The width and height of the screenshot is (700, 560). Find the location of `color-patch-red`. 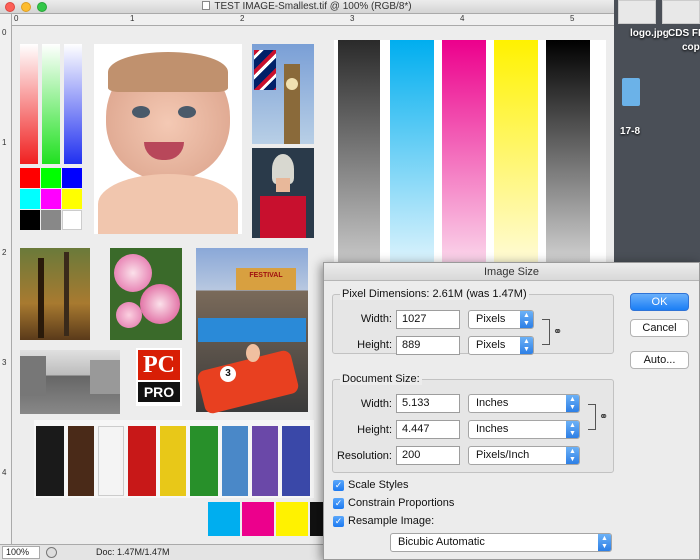

color-patch-red is located at coordinates (30, 178).